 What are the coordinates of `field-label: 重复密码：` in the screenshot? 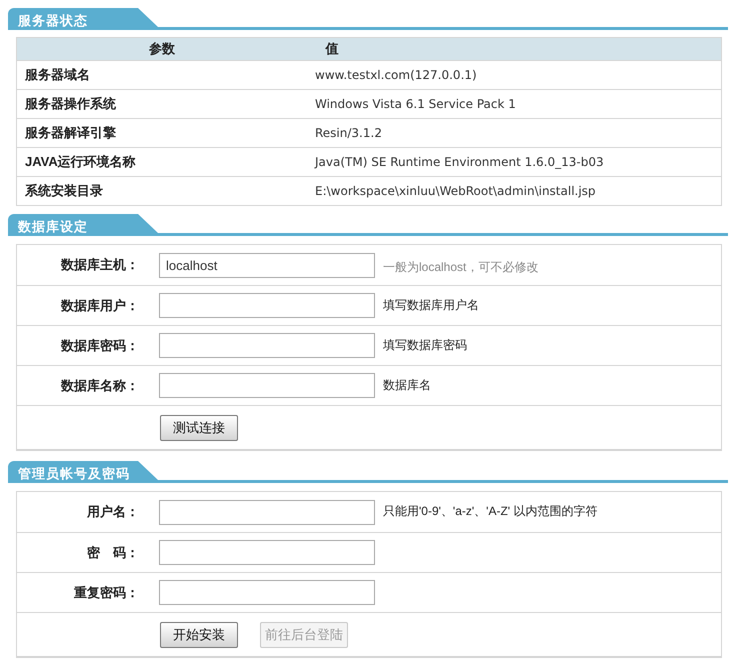 It's located at (106, 593).